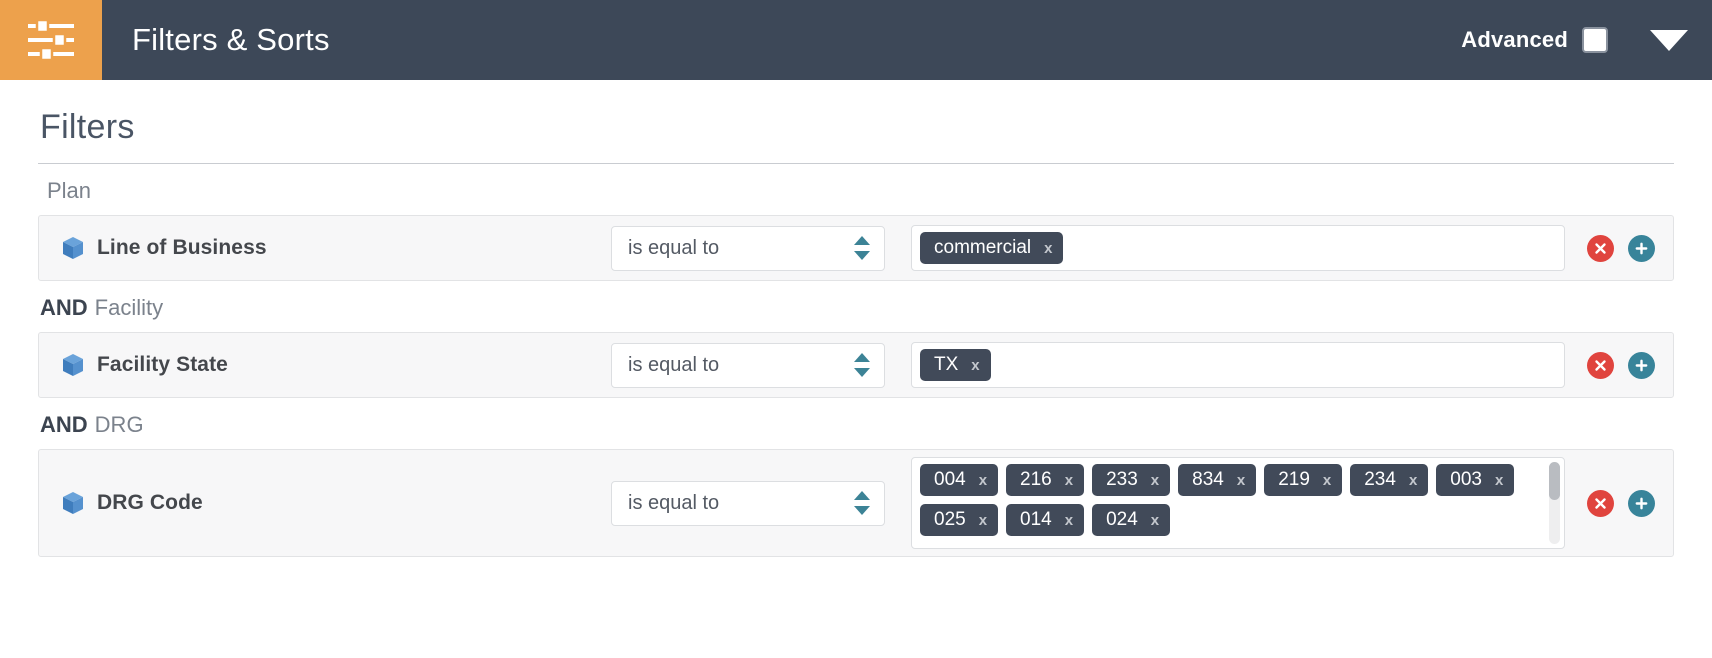 The height and width of the screenshot is (658, 1712). I want to click on header-controls: Advanced, so click(1586, 40).